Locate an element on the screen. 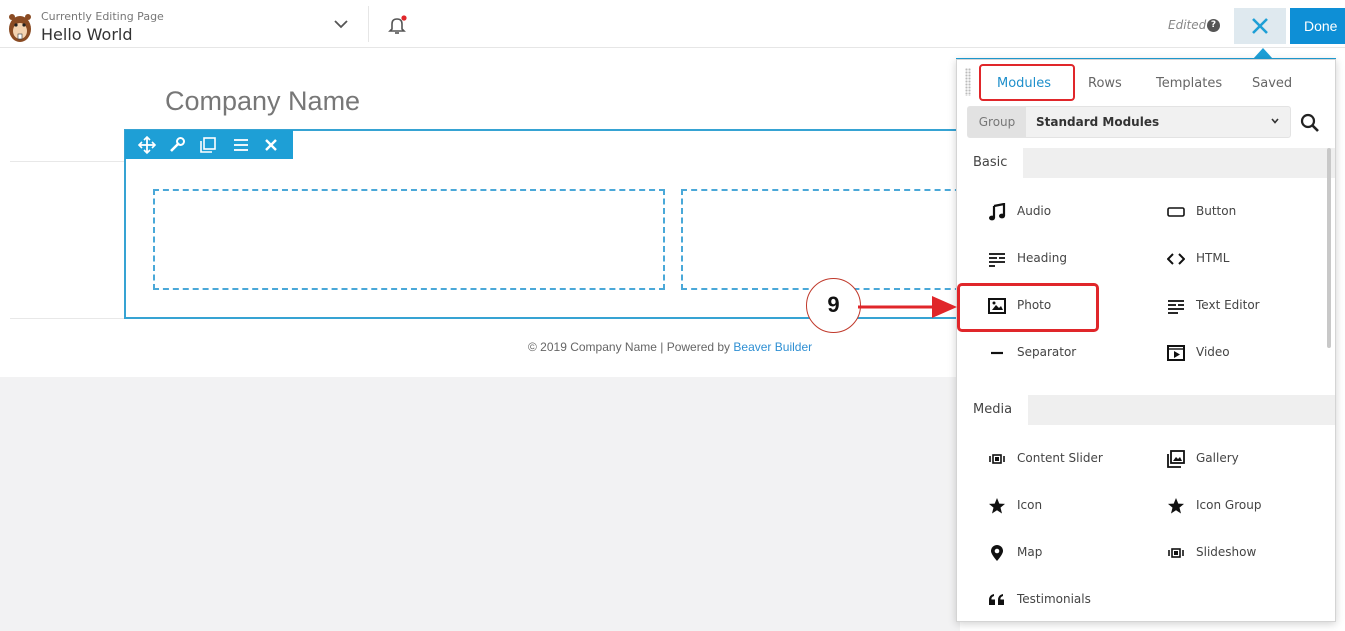 This screenshot has height=631, width=1345. row-toolbar is located at coordinates (209, 144).